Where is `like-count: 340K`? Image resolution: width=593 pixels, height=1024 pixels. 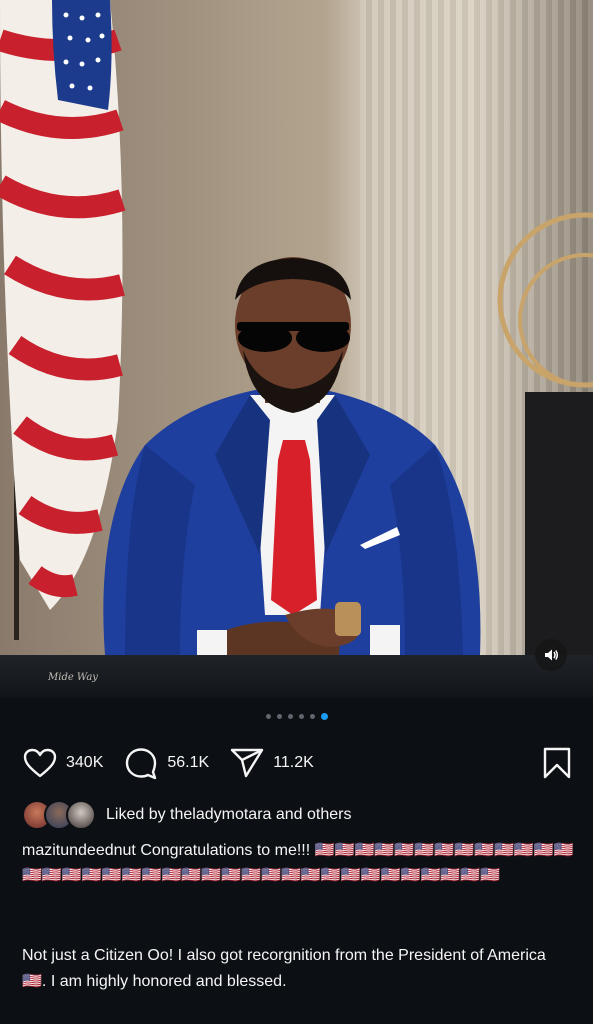
like-count: 340K is located at coordinates (85, 762).